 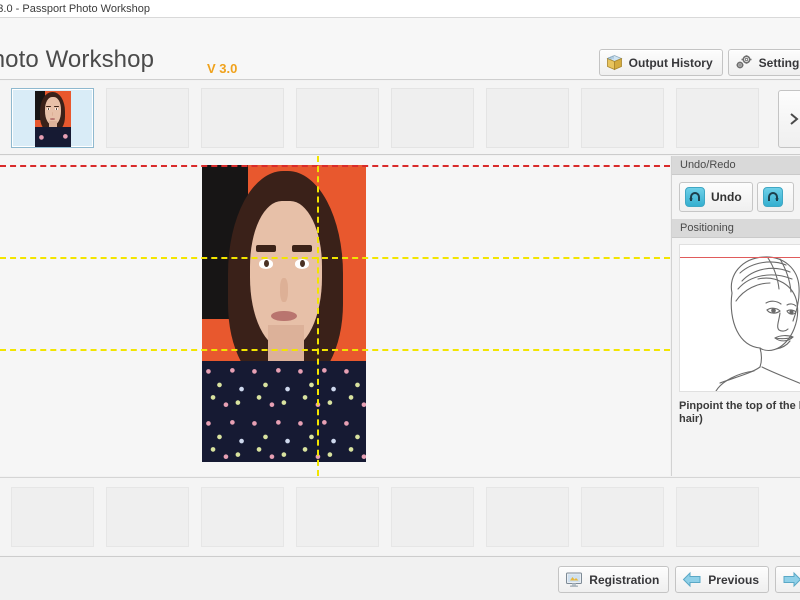 What do you see at coordinates (692, 579) in the screenshot?
I see `arrow-left-icon` at bounding box center [692, 579].